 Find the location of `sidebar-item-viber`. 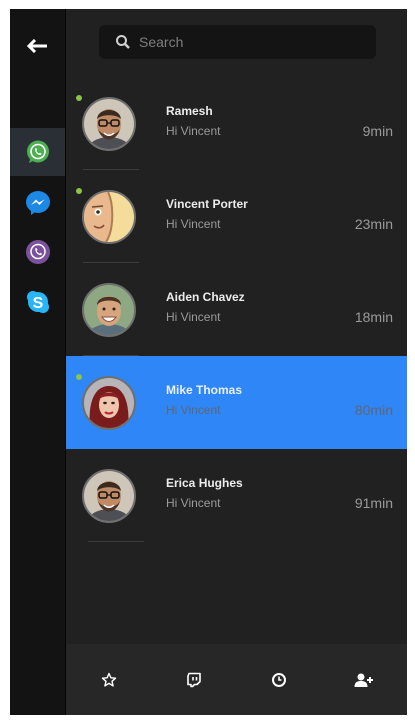

sidebar-item-viber is located at coordinates (37, 252).